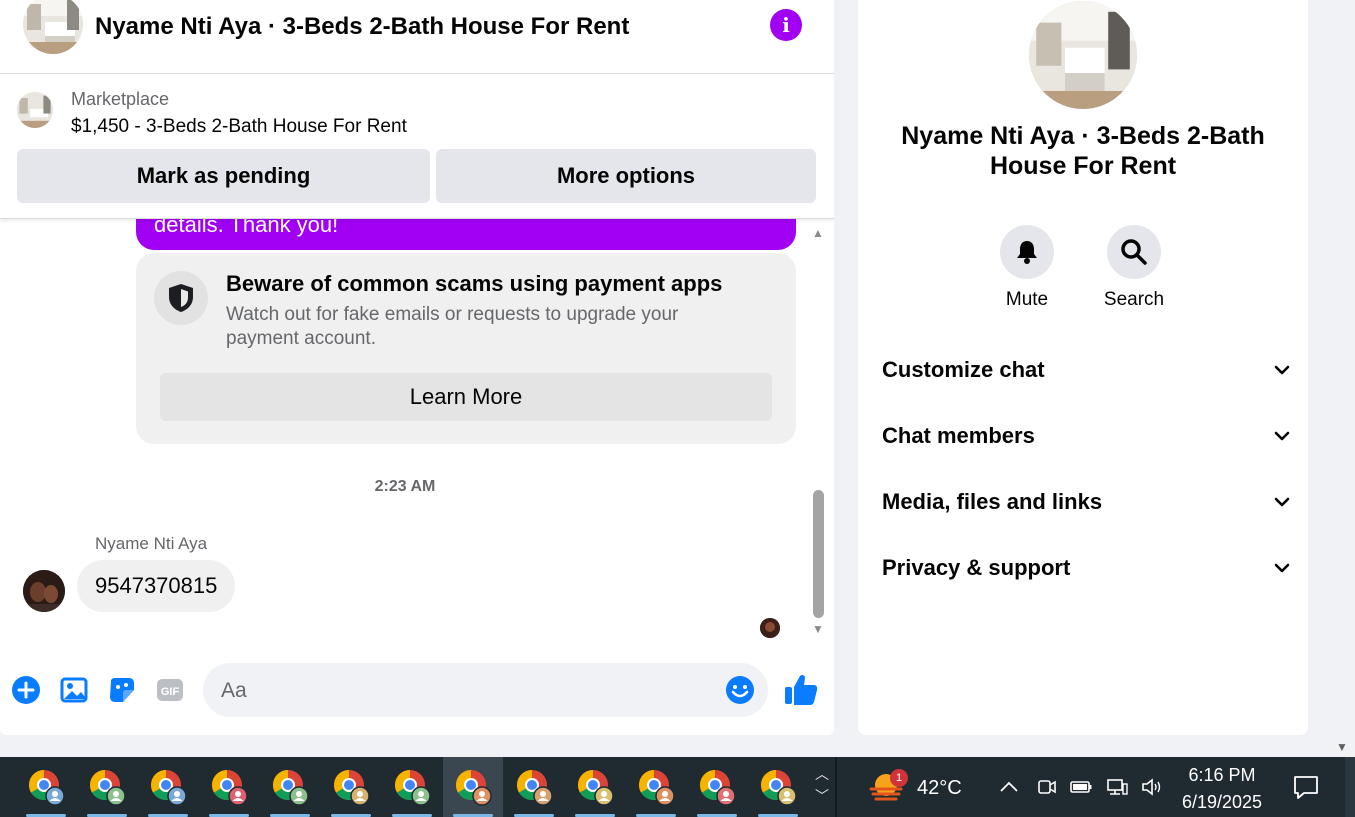 This screenshot has height=817, width=1355. I want to click on mute-action: Mute, so click(1027, 268).